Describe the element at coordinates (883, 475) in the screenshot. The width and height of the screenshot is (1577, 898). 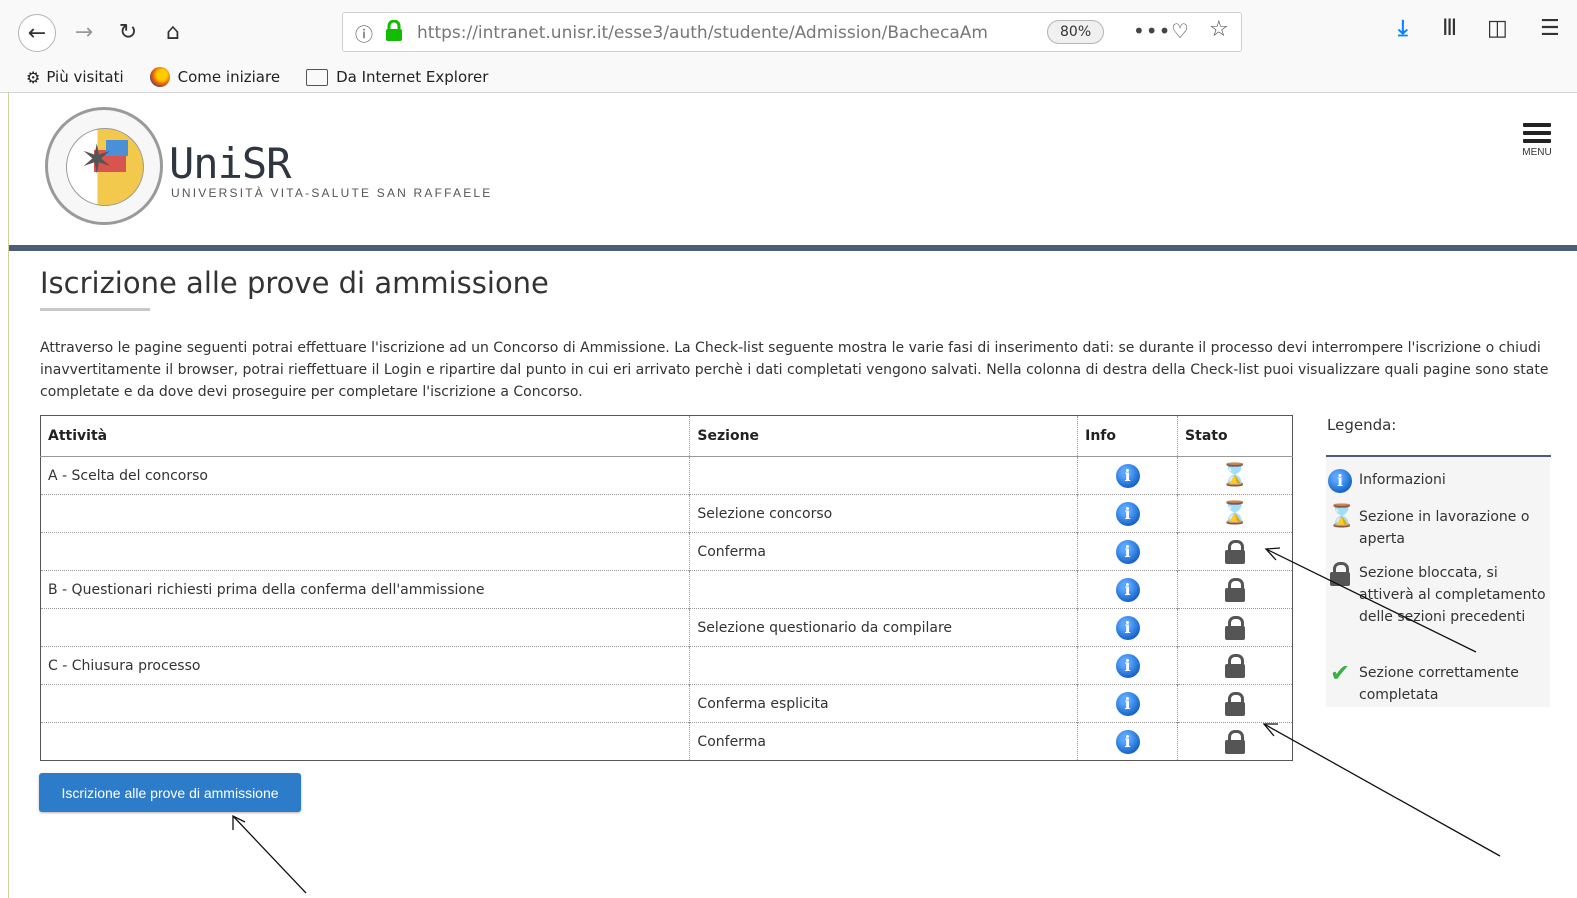
I see `cell-section` at that location.